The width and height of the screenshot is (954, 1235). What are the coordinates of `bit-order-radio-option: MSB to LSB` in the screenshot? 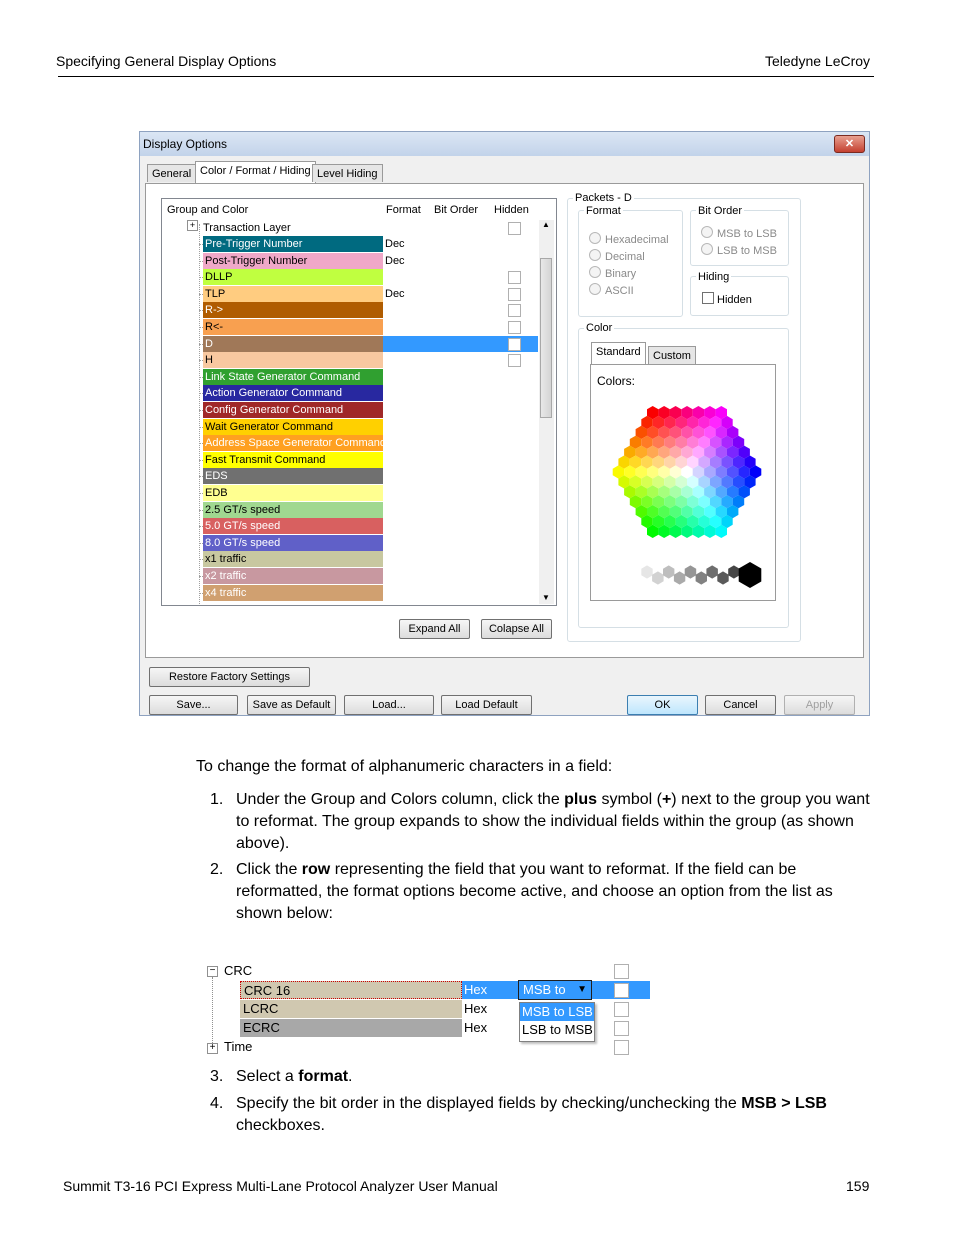 It's located at (739, 233).